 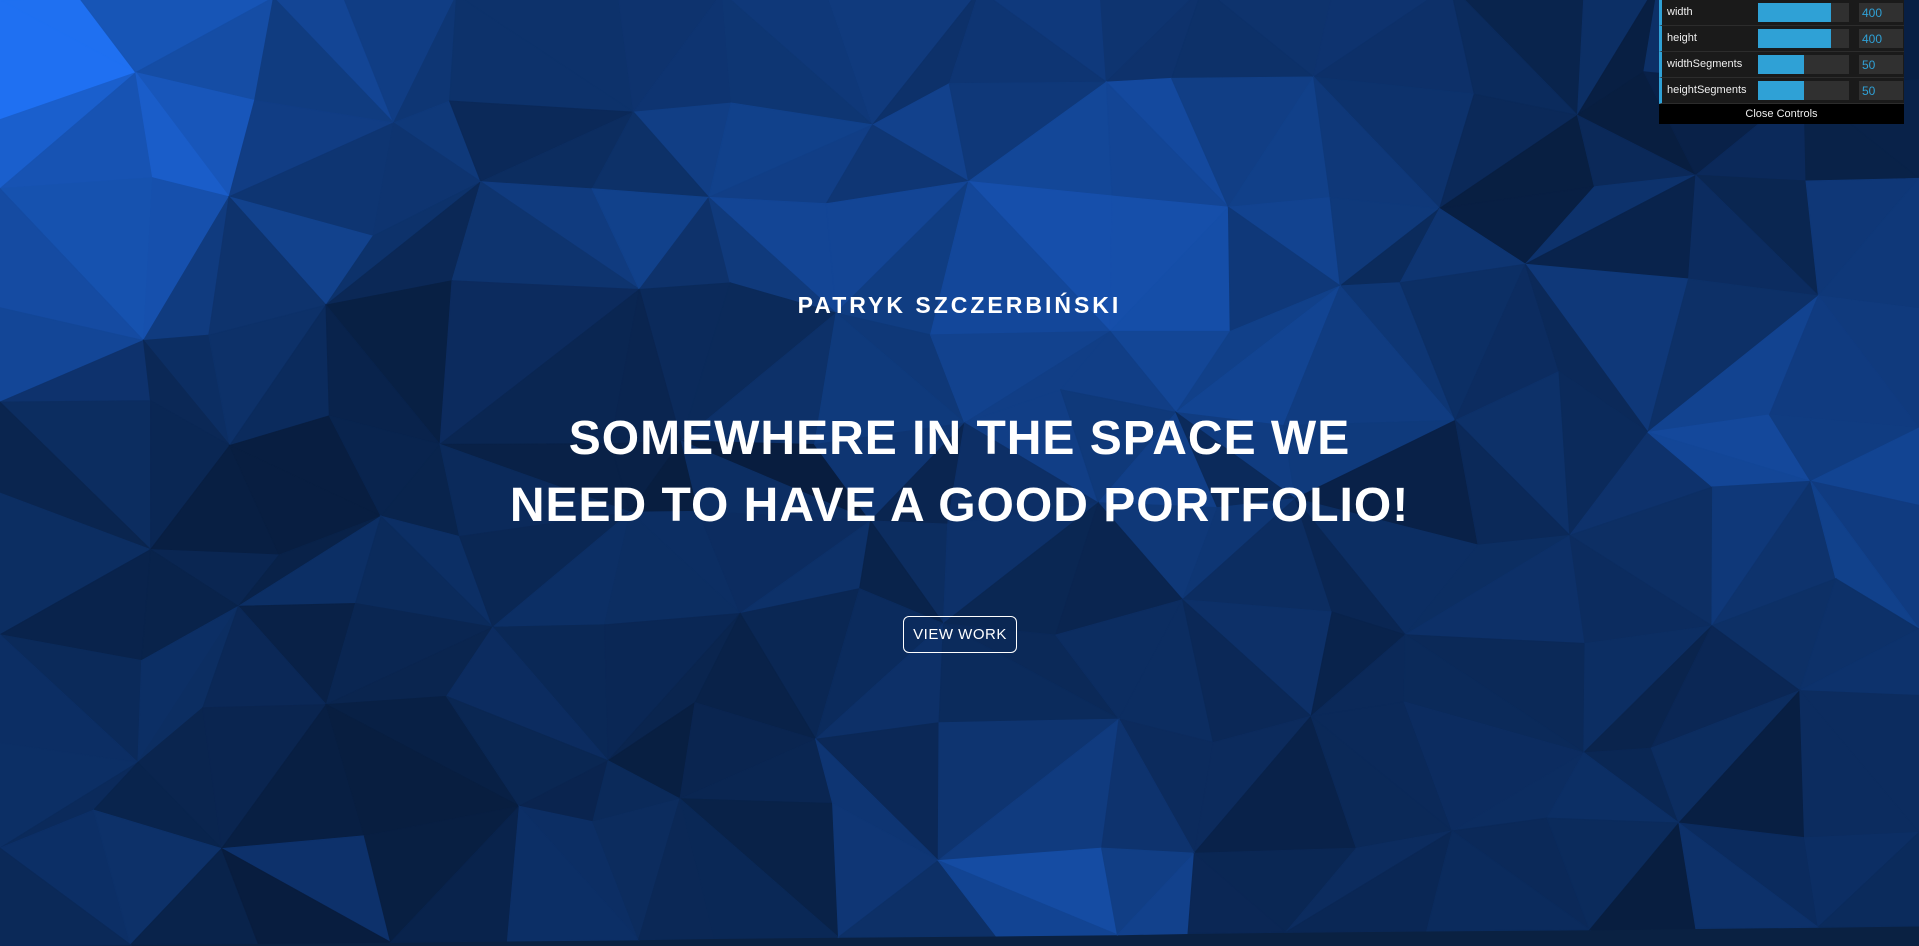 I want to click on control-label: height, so click(x=1682, y=38).